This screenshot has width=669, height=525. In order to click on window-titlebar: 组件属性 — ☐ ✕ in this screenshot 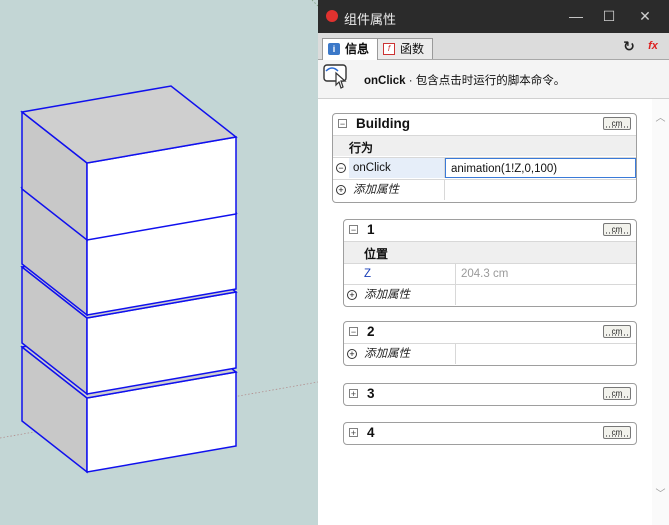, I will do `click(493, 16)`.